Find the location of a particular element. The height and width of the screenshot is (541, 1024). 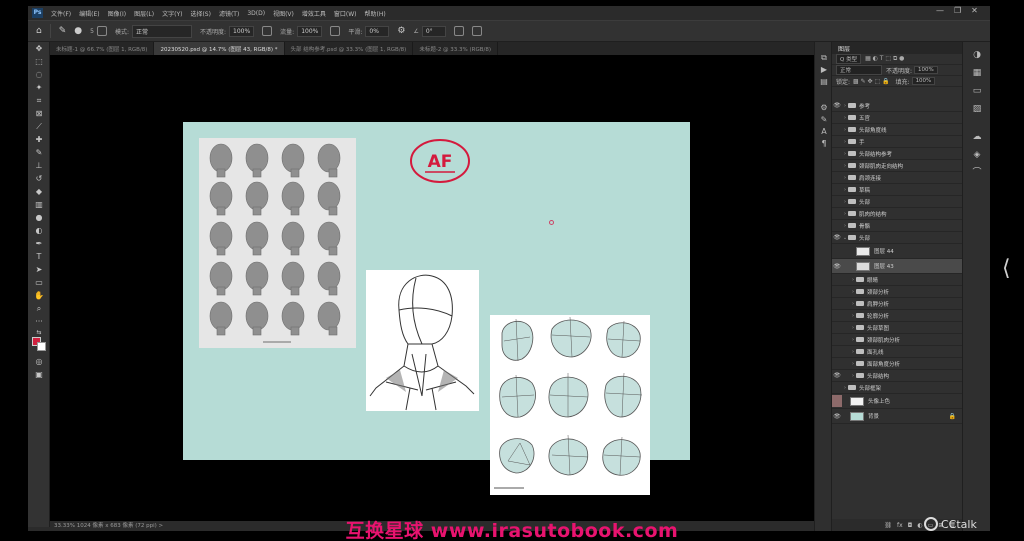

marquee-tool-icon: ⬚ is located at coordinates (39, 61).